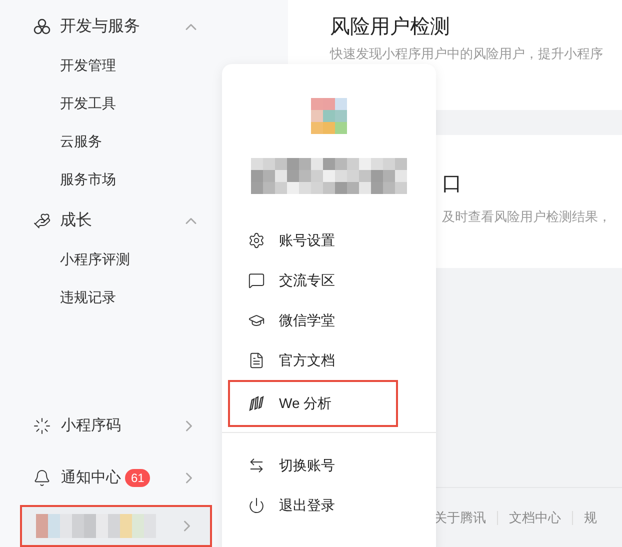  I want to click on card-title: 风险用户检测, so click(390, 27).